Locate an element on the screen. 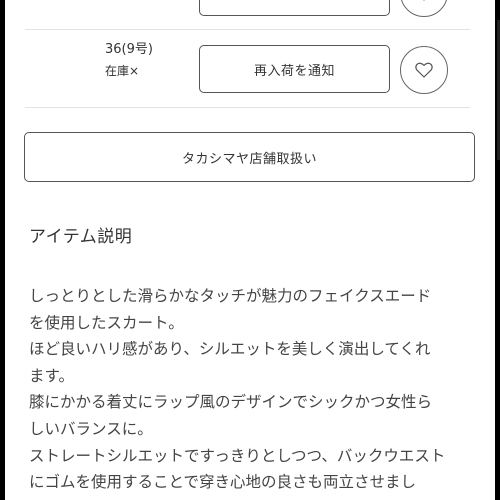 The width and height of the screenshot is (500, 500). notify-restock-button: 再入荷を通知 is located at coordinates (294, 69).